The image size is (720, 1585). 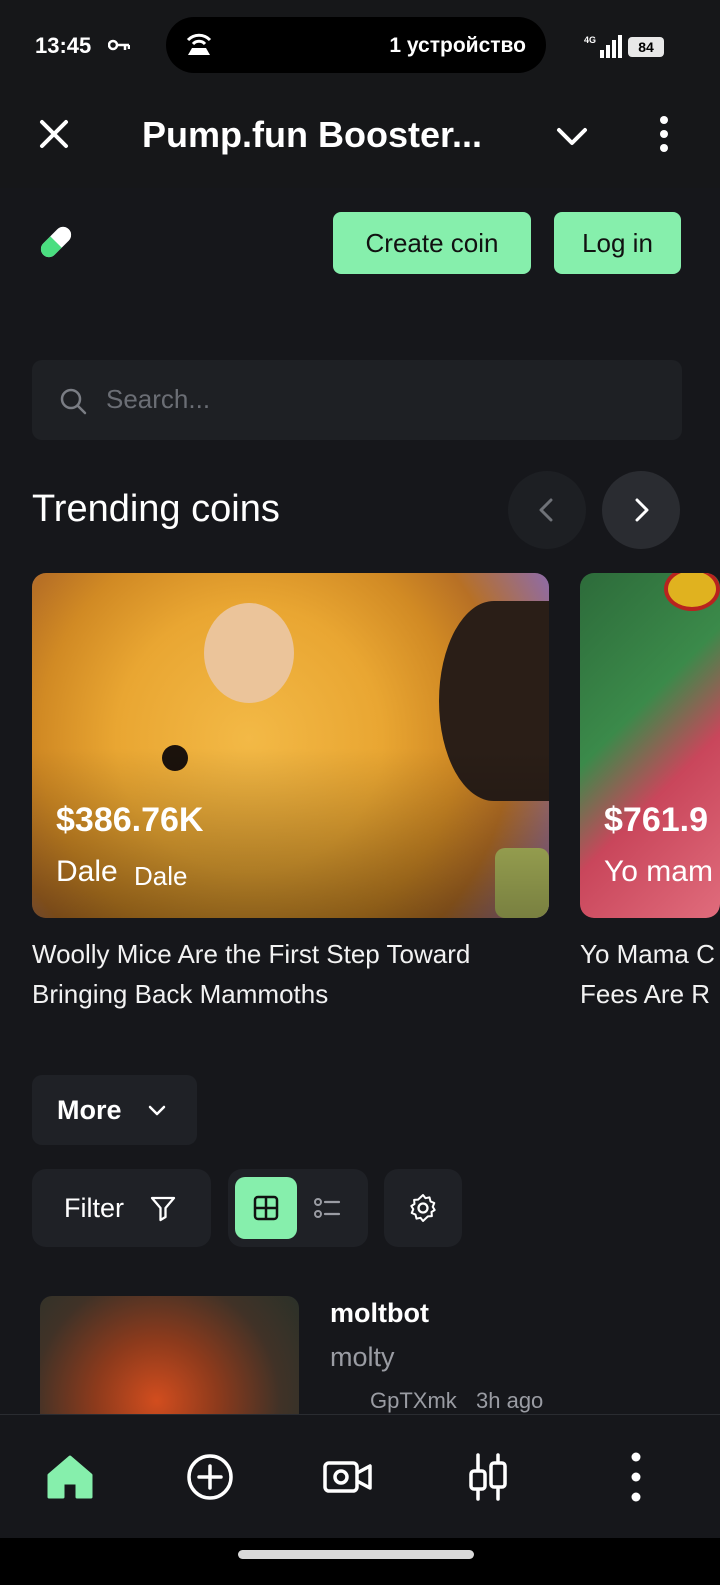 I want to click on card-description-line: Yo Mama C, so click(x=647, y=954).